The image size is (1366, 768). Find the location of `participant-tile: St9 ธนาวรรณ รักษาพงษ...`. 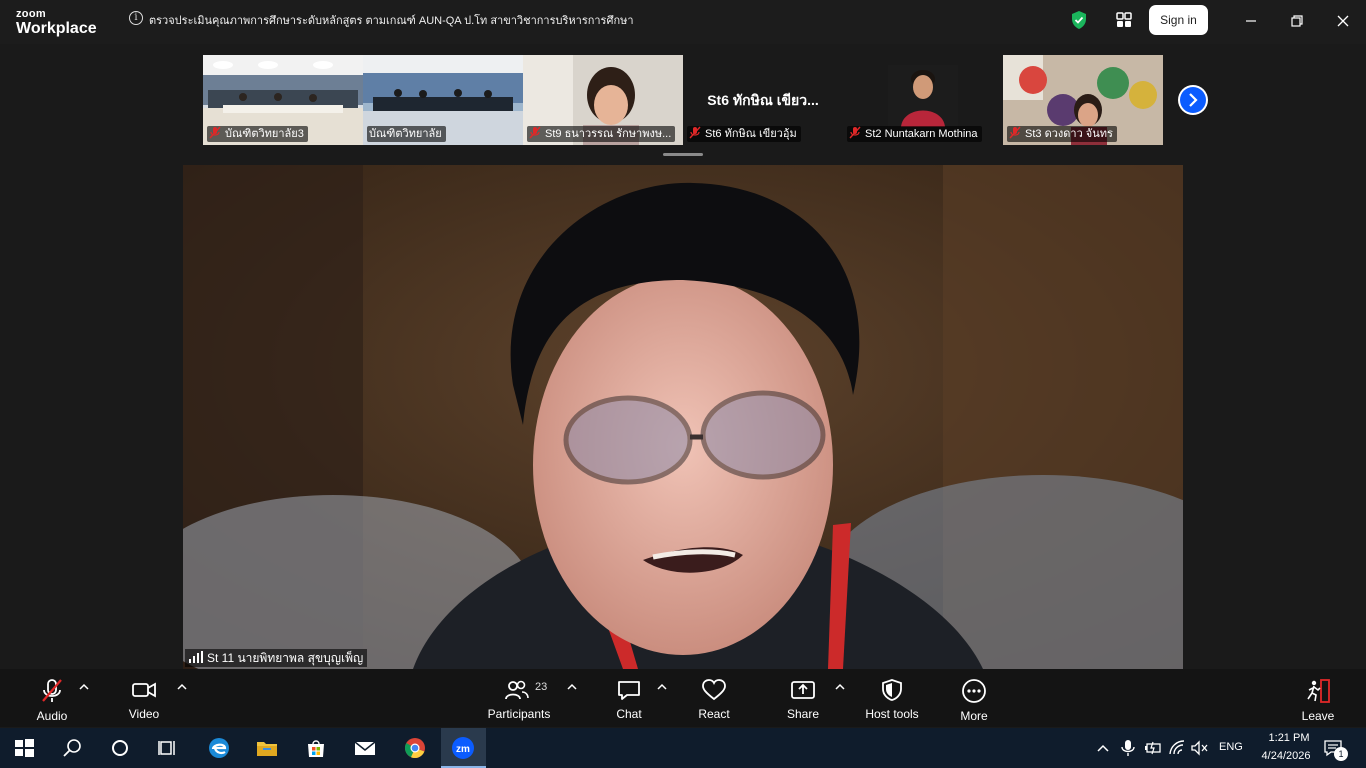

participant-tile: St9 ธนาวรรณ รักษาพงษ... is located at coordinates (603, 100).